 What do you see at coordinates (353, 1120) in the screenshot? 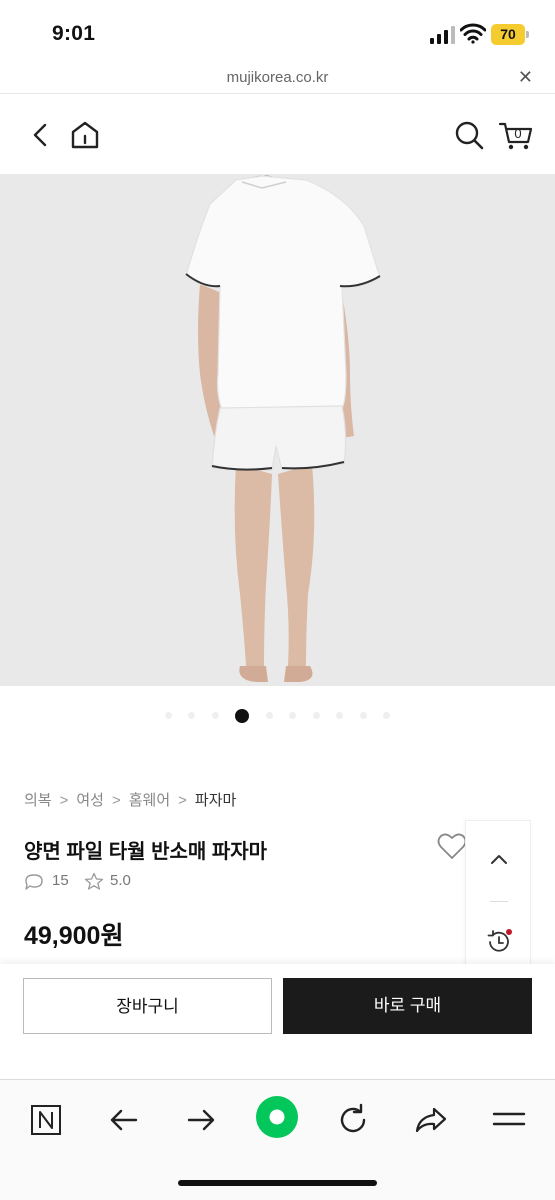
I see `refresh-icon` at bounding box center [353, 1120].